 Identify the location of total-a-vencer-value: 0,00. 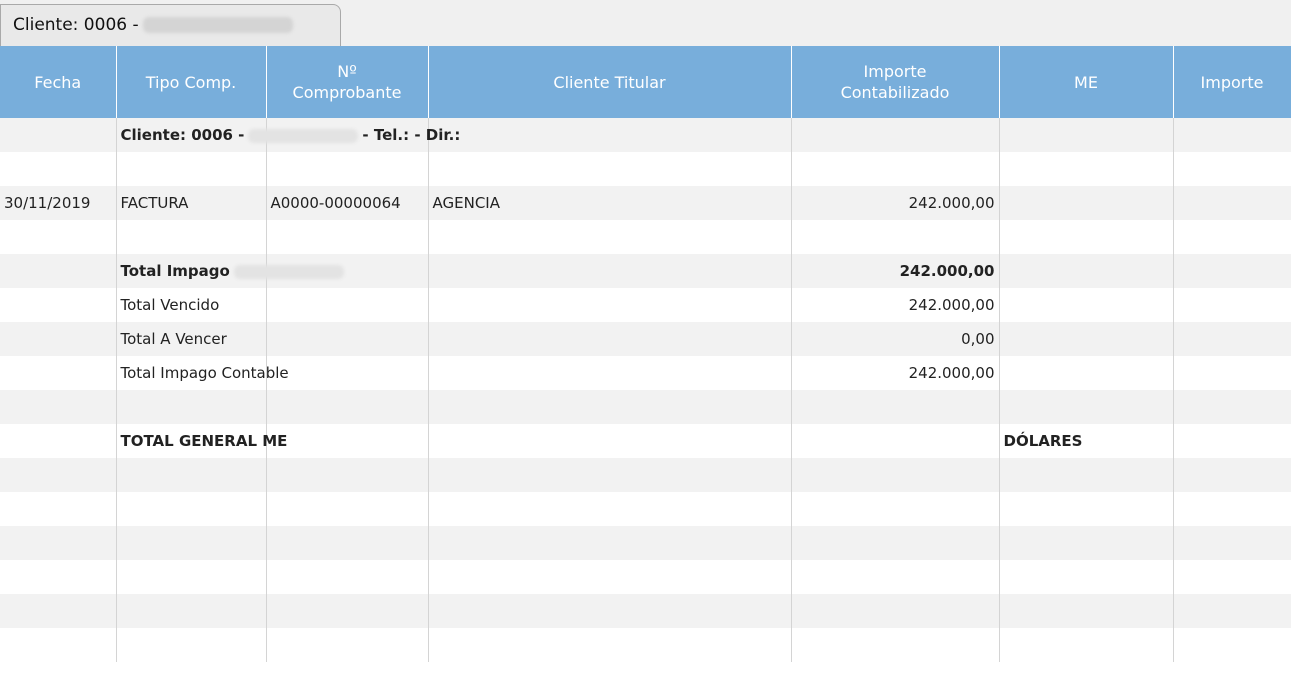
(895, 339).